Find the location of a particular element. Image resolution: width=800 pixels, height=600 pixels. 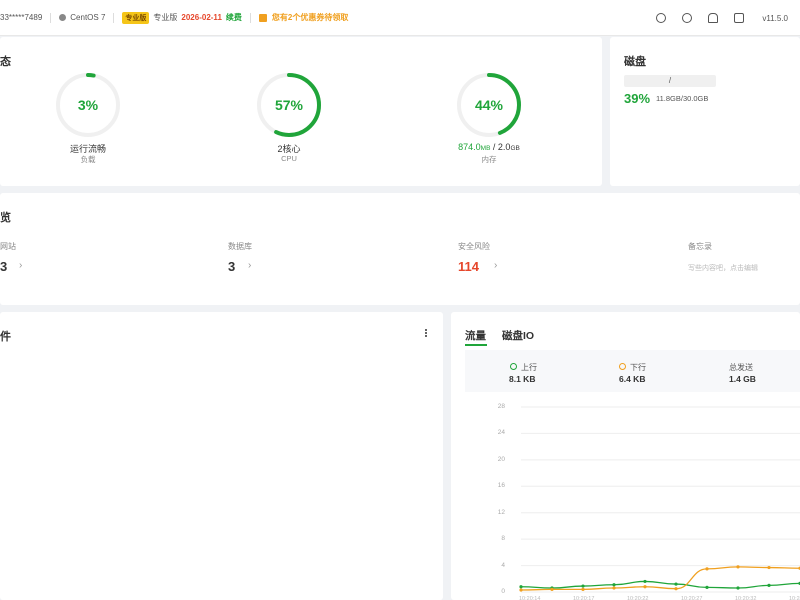

memory-sub: 内存 is located at coordinates (489, 159).